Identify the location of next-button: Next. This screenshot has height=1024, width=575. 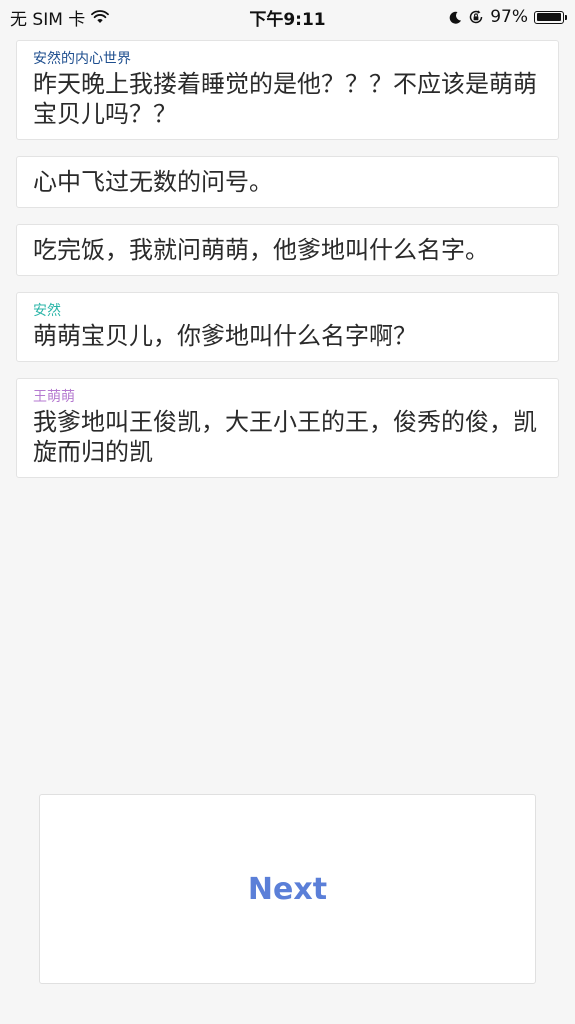
(287, 889).